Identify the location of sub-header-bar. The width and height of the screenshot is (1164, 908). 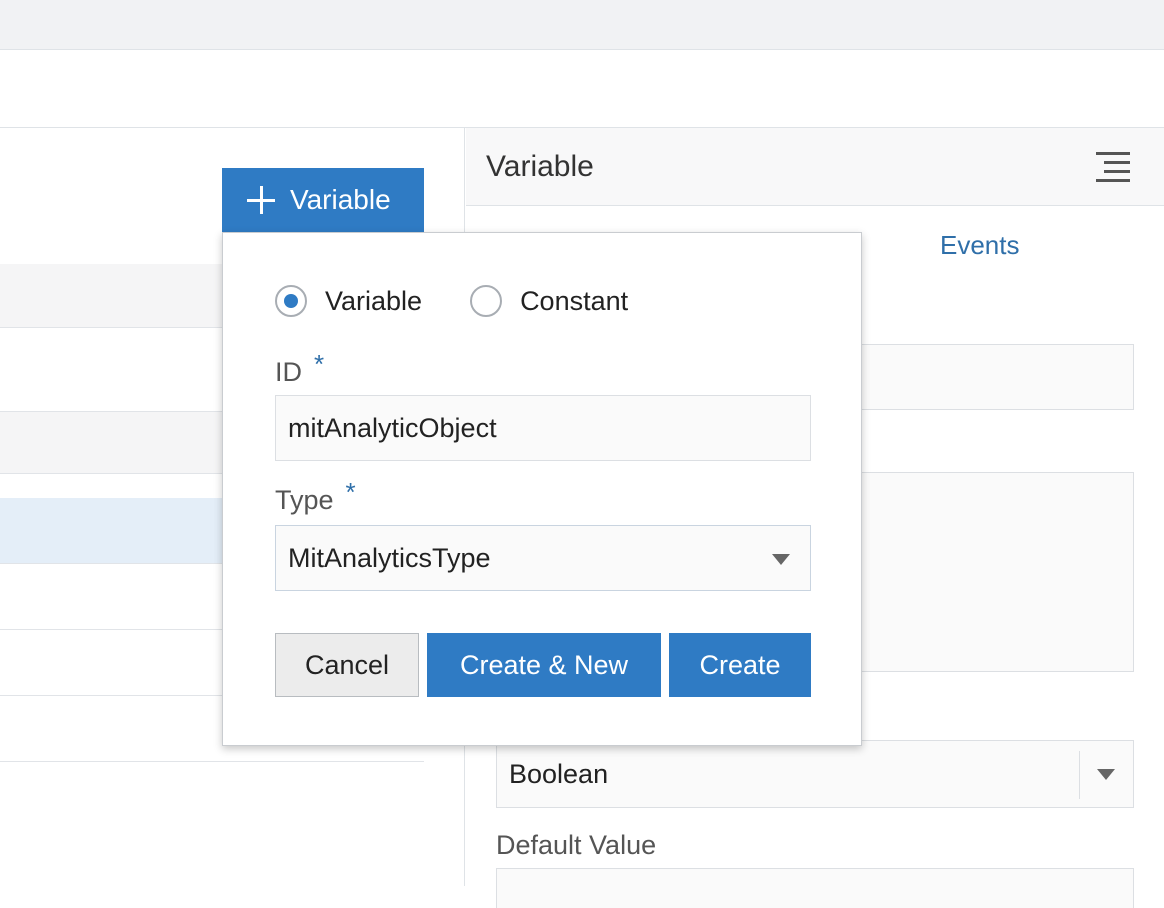
(582, 89).